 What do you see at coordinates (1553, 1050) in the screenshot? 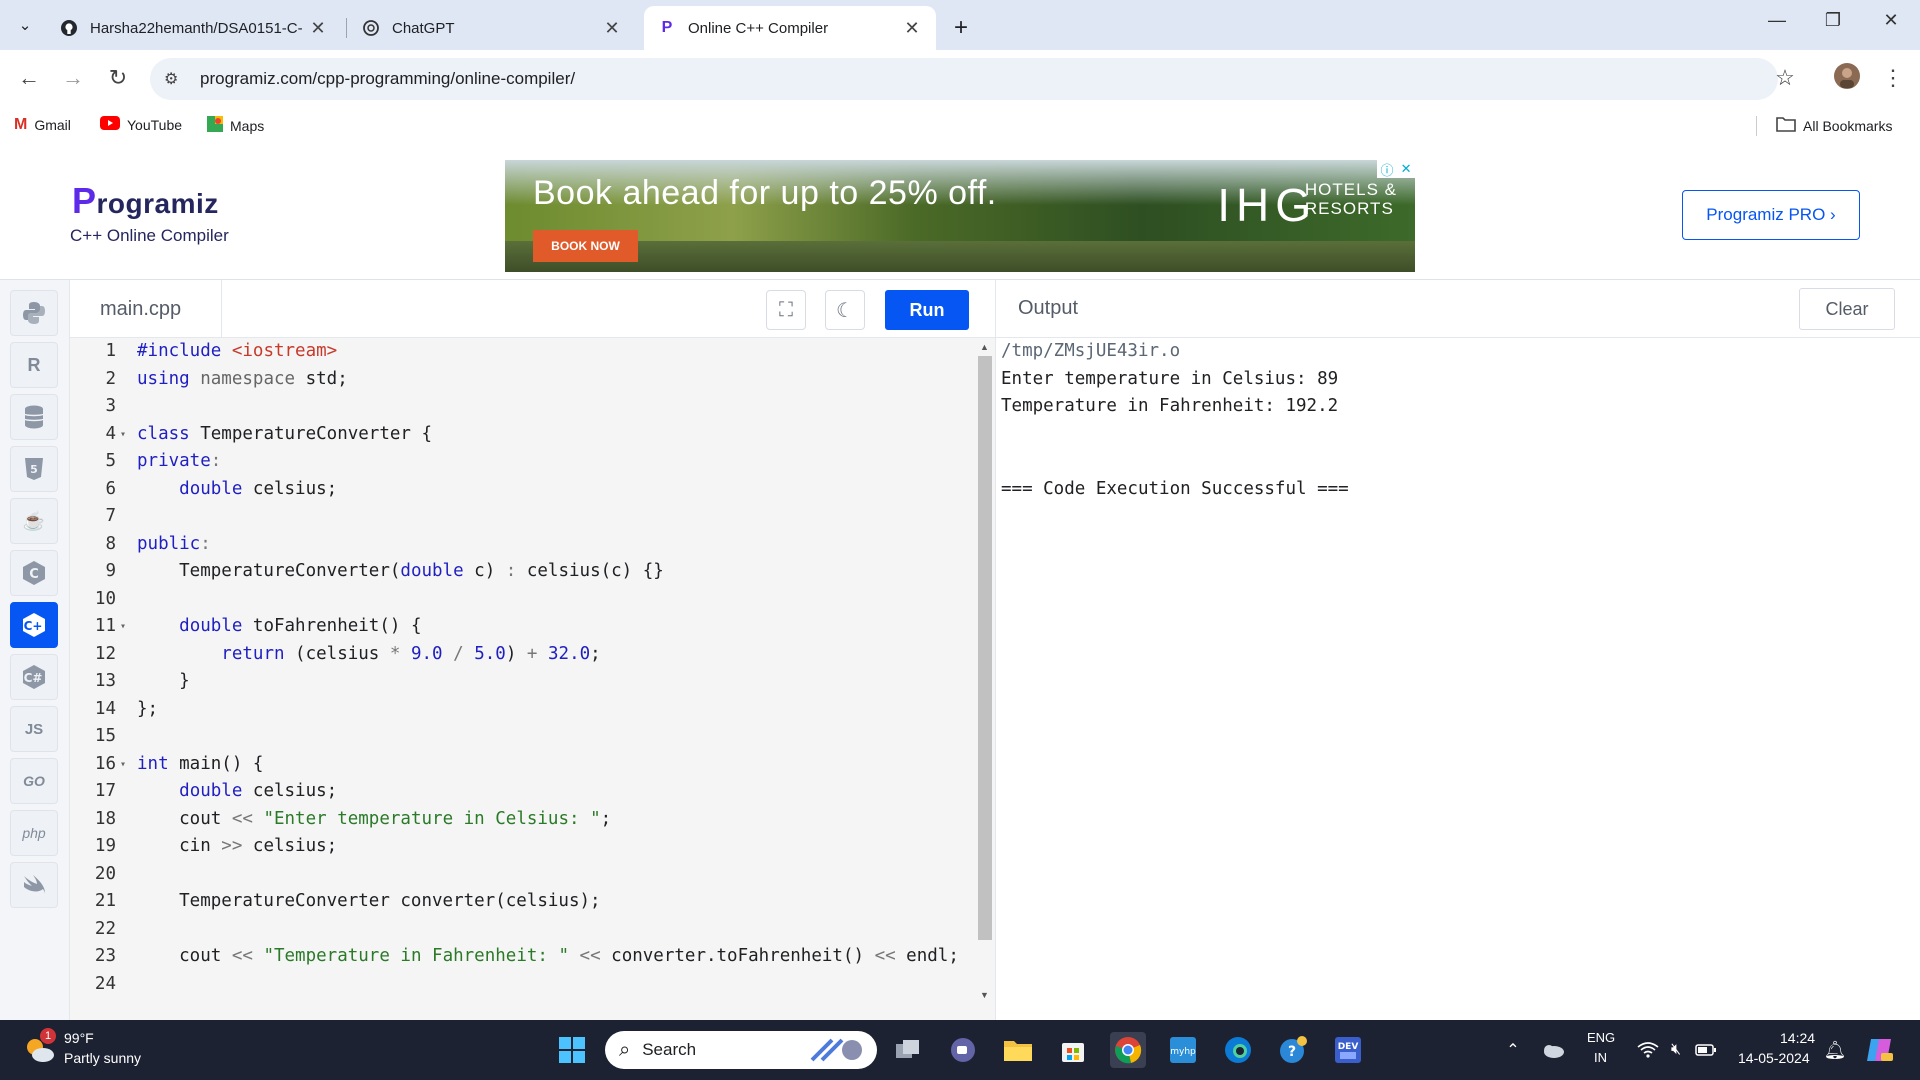
I see `onedrive-icon` at bounding box center [1553, 1050].